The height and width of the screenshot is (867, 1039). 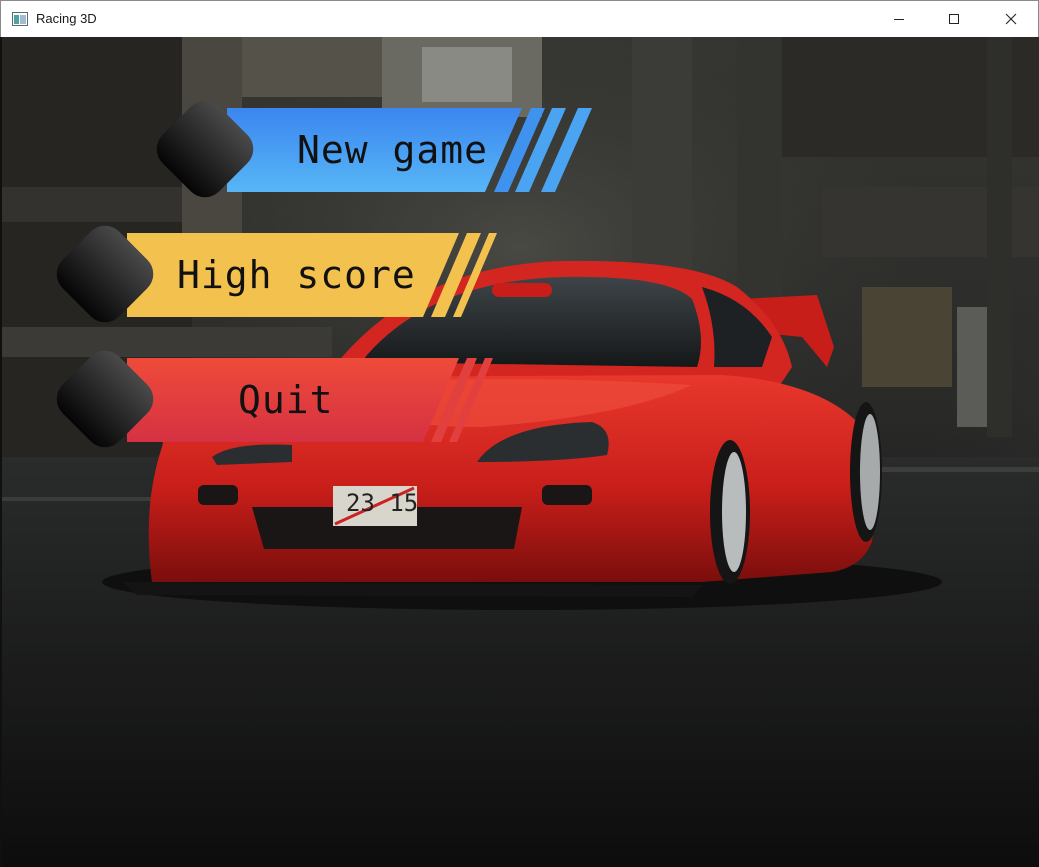 I want to click on maximize-icon, so click(x=954, y=19).